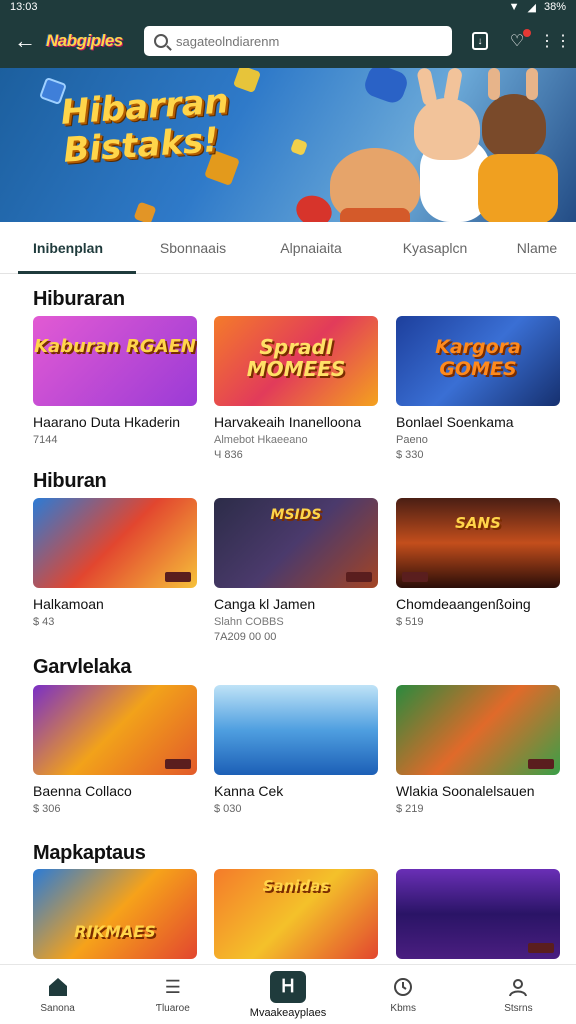 The height and width of the screenshot is (1024, 576). I want to click on game-name: Harvakeaih Inanelloona, so click(288, 422).